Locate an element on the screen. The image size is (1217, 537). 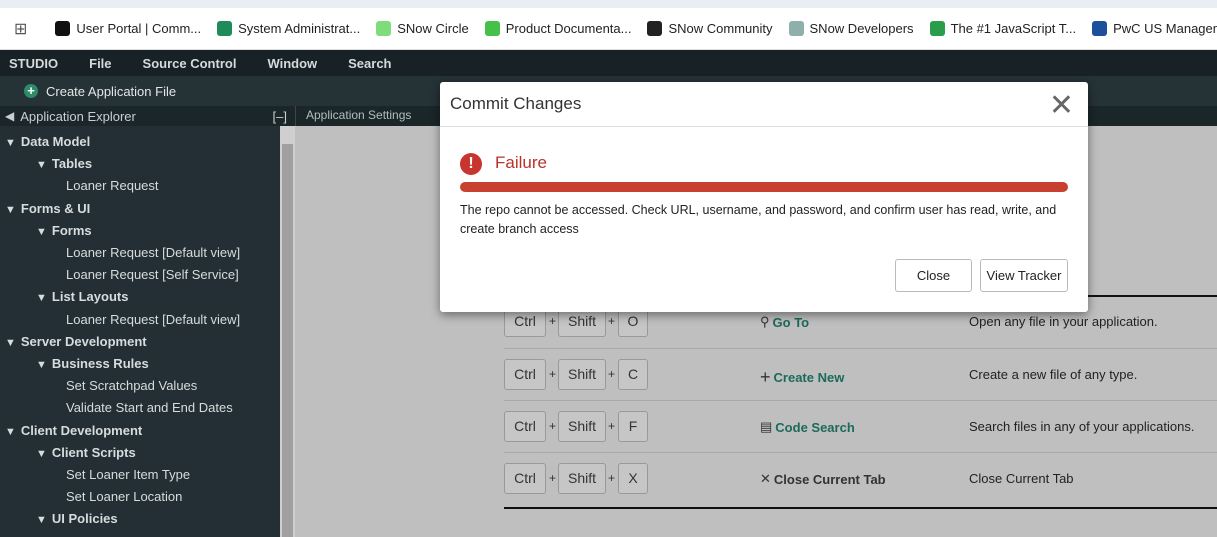
action-label: Go To is located at coordinates (791, 322).